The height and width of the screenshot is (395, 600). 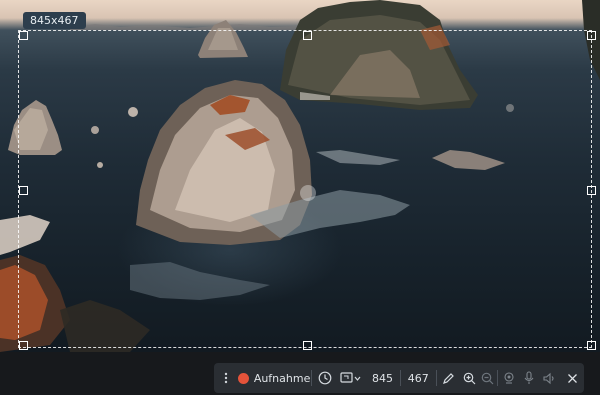 What do you see at coordinates (591, 190) in the screenshot?
I see `resize-handle-middle-right` at bounding box center [591, 190].